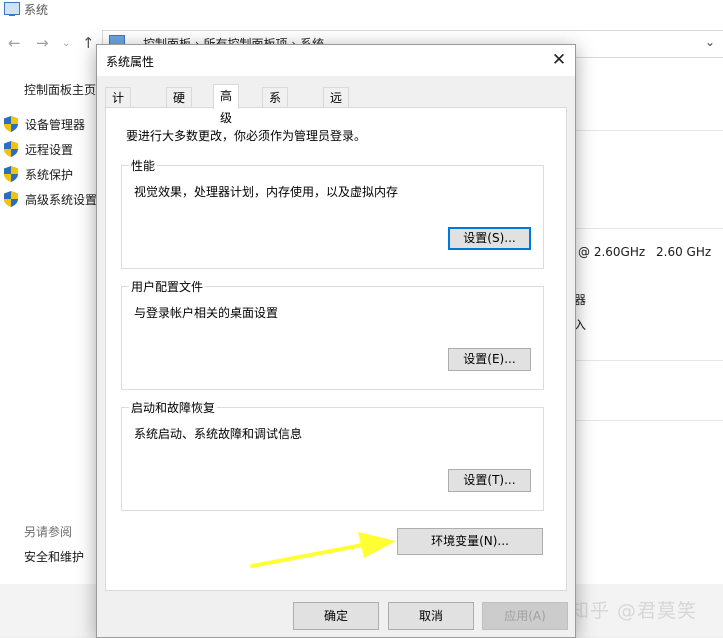 The height and width of the screenshot is (638, 723). I want to click on watermark: 知乎 @君莫笑, so click(634, 611).